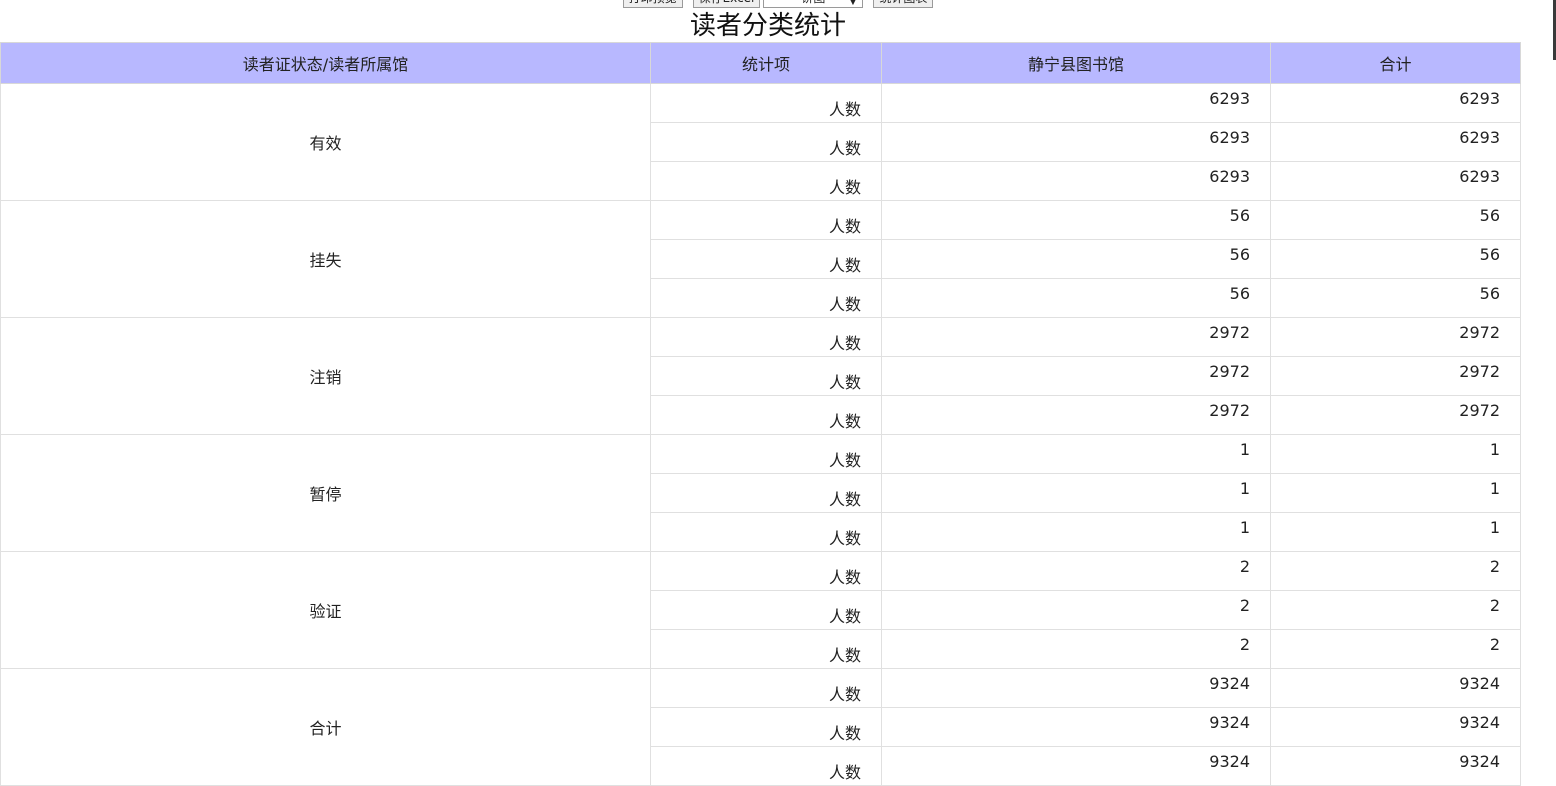 This screenshot has width=1556, height=786. What do you see at coordinates (325, 376) in the screenshot?
I see `group-label: 注销` at bounding box center [325, 376].